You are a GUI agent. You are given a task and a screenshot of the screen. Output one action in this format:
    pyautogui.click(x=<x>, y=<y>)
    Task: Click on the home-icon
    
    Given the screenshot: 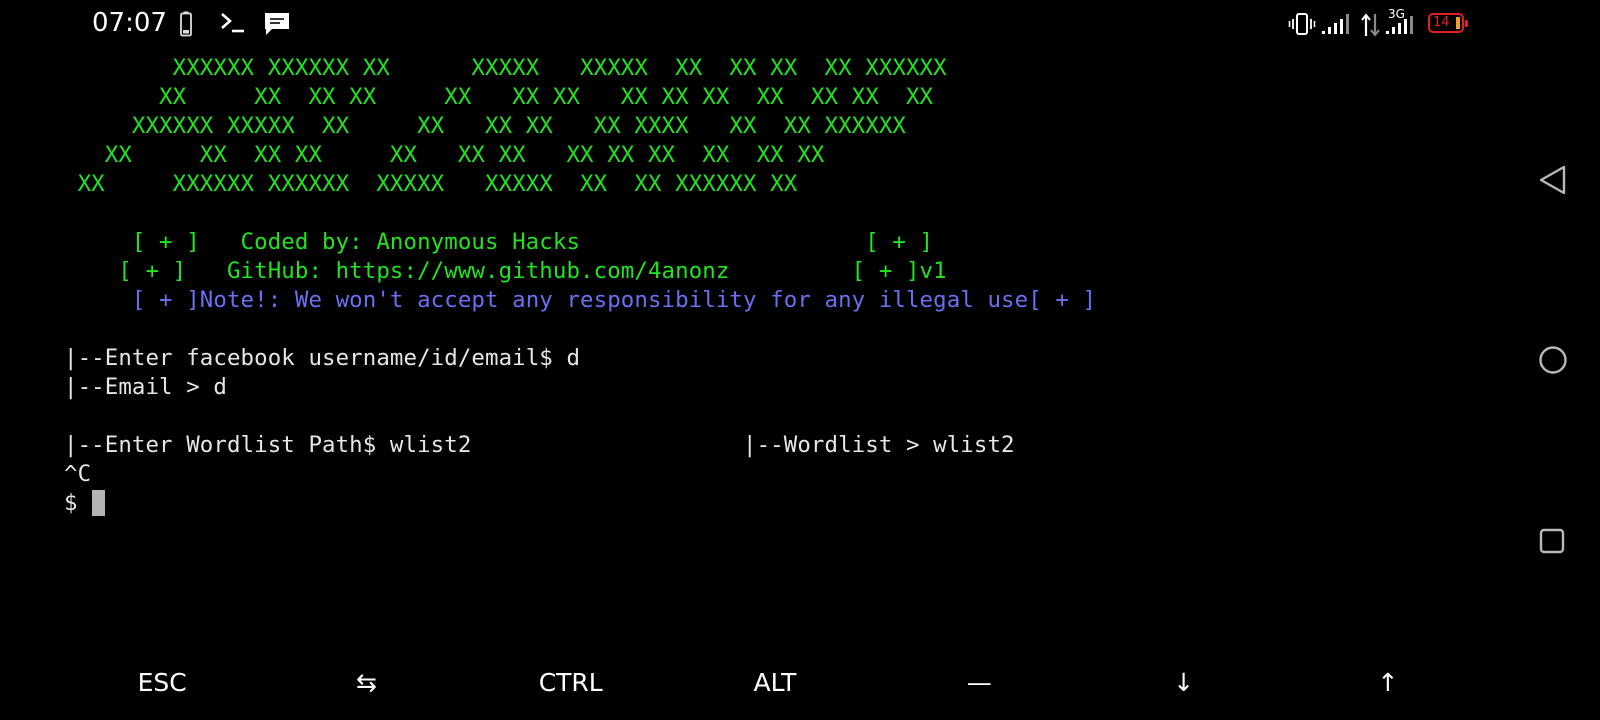 What is the action you would take?
    pyautogui.click(x=1553, y=362)
    